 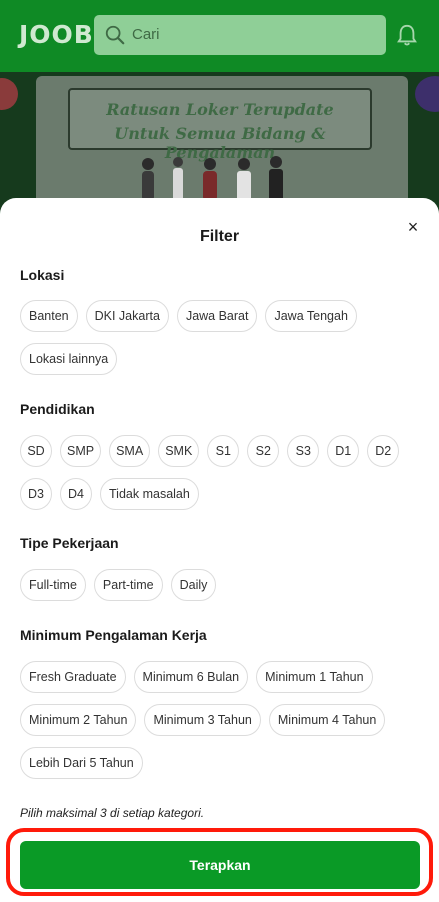 I want to click on notification-bell-icon, so click(x=407, y=35).